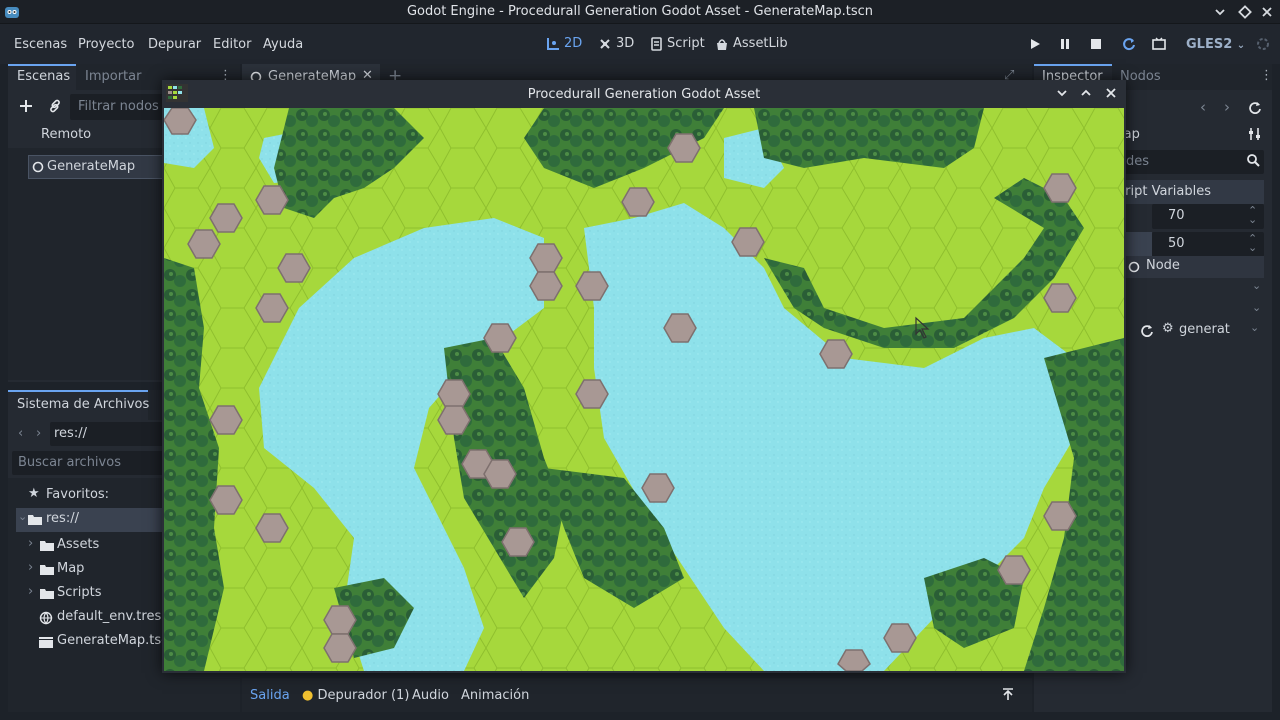 This screenshot has height=720, width=1280. What do you see at coordinates (174, 44) in the screenshot?
I see `menu-depurar: Depurar` at bounding box center [174, 44].